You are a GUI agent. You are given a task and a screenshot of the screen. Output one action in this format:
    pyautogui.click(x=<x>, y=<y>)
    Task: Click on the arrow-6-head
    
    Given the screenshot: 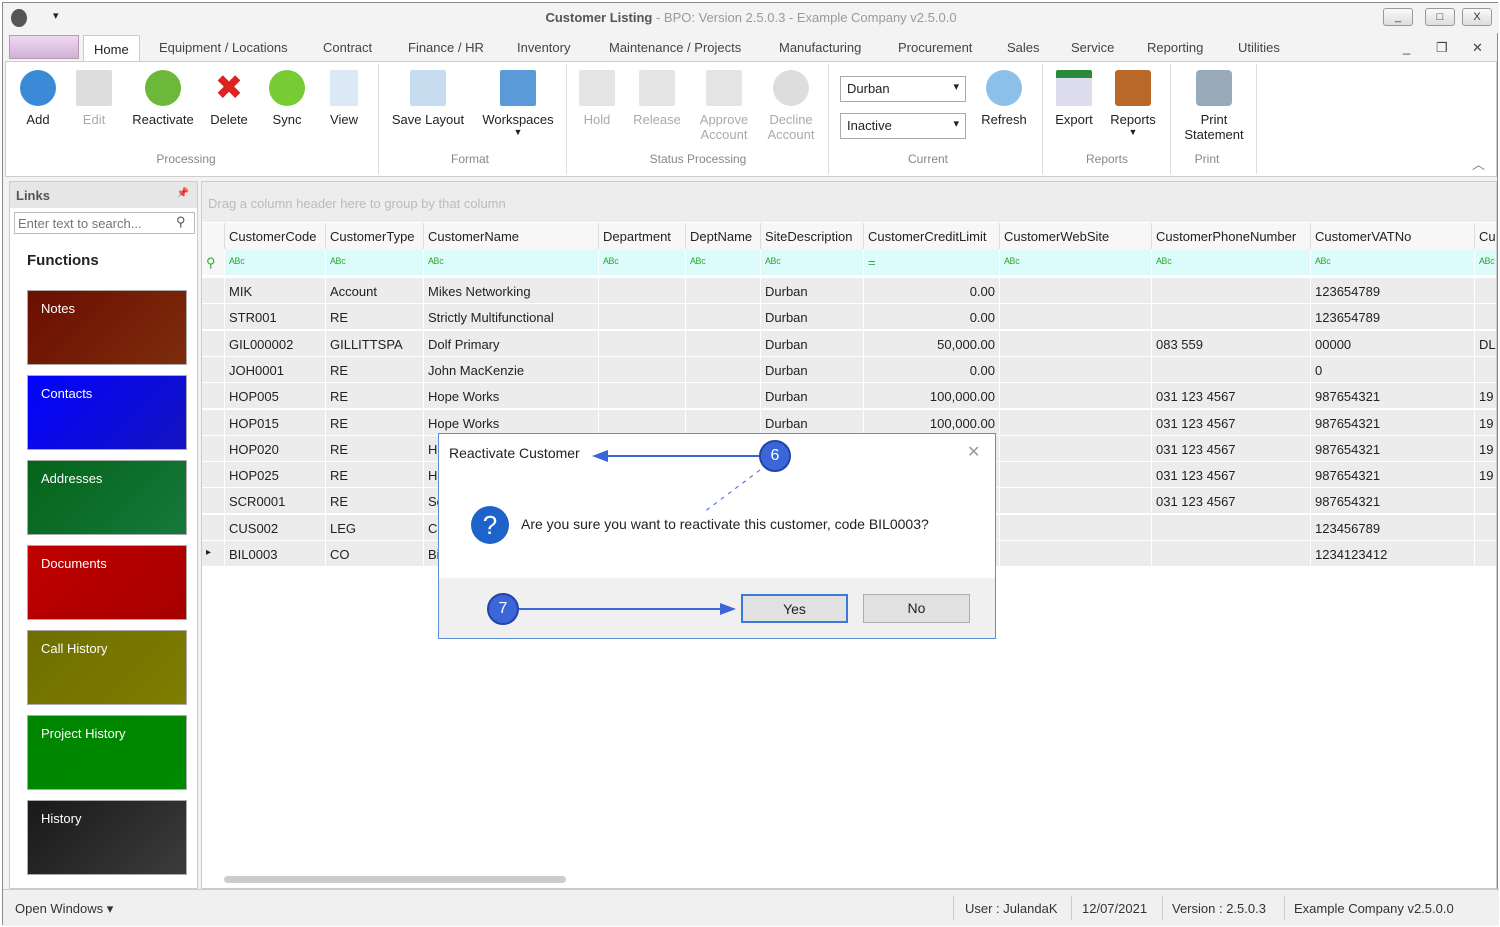 What is the action you would take?
    pyautogui.click(x=600, y=456)
    